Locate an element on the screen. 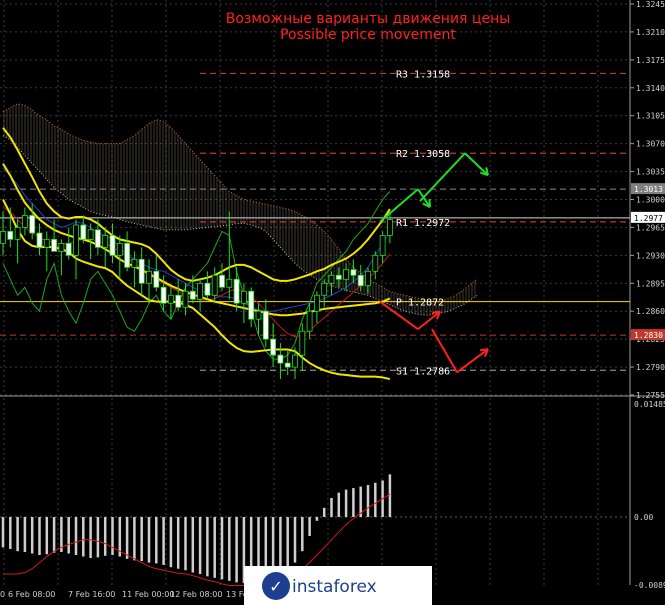  tick-label: 1.3175 is located at coordinates (650, 60).